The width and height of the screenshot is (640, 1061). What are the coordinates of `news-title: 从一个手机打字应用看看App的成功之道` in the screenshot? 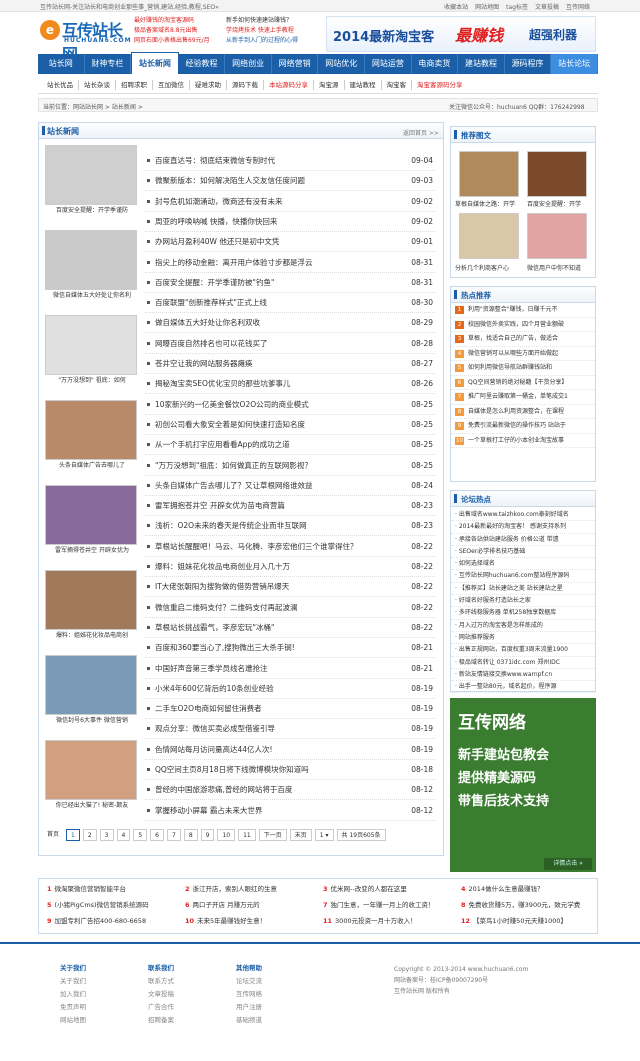 It's located at (222, 445).